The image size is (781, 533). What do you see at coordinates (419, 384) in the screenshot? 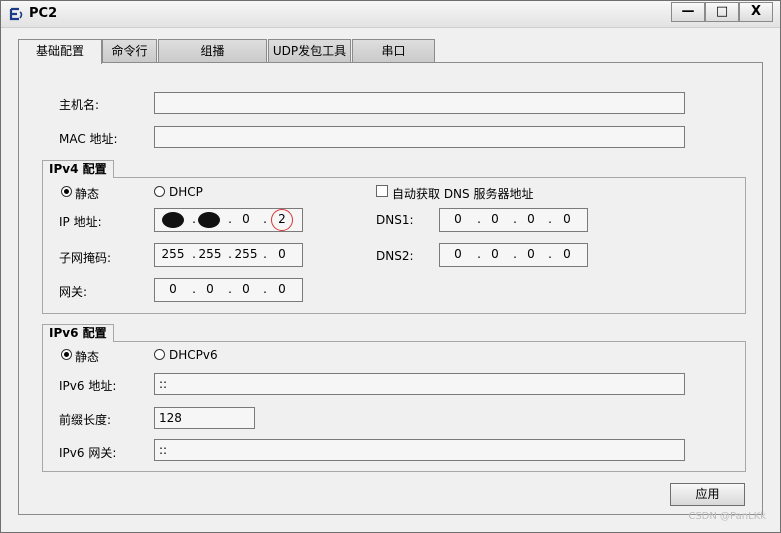
I see `ipv6-address-input: ::` at bounding box center [419, 384].